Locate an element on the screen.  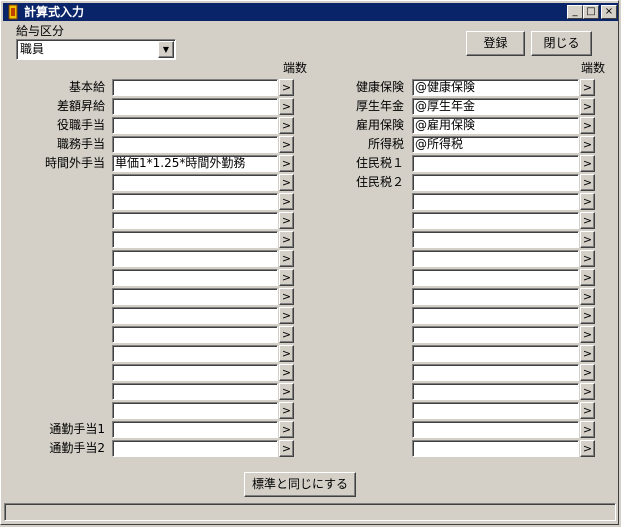
same-as-standard-button: 標準と同じにする is located at coordinates (300, 484).